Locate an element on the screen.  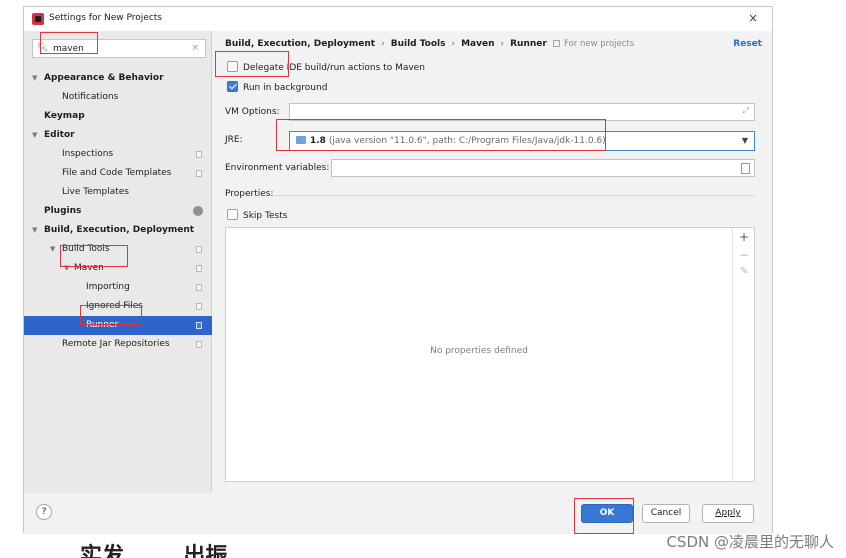
plugins-update-badge-icon is located at coordinates (198, 211).